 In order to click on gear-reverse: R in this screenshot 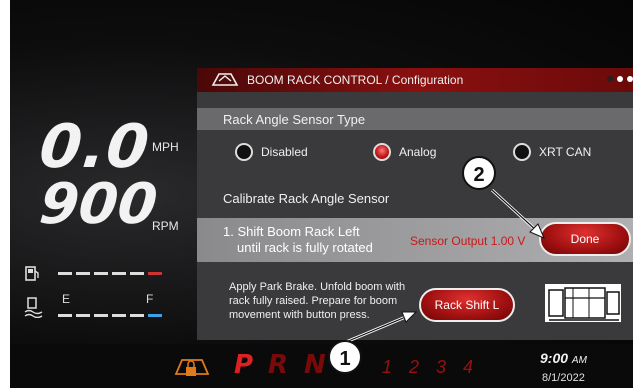, I will do `click(278, 365)`.